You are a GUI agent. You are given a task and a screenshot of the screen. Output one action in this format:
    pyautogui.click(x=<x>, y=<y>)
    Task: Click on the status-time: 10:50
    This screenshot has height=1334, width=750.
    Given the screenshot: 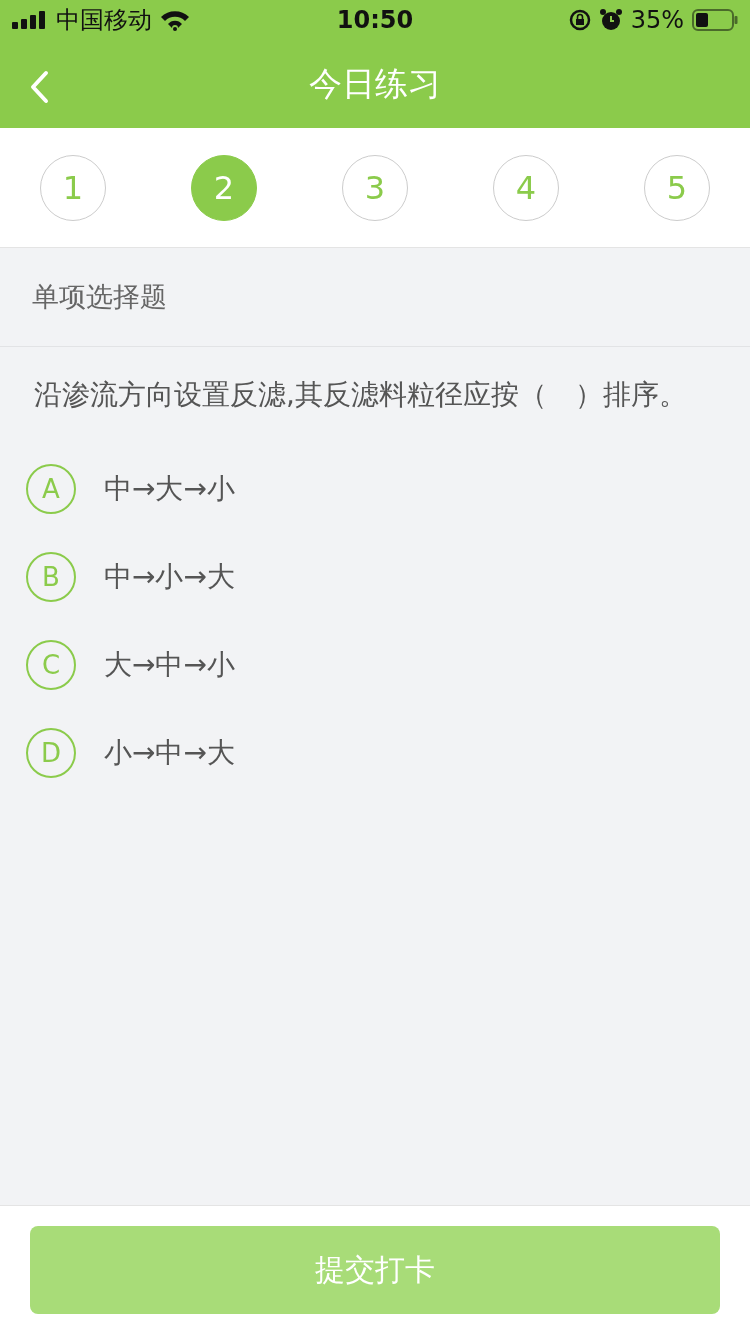 What is the action you would take?
    pyautogui.click(x=375, y=20)
    